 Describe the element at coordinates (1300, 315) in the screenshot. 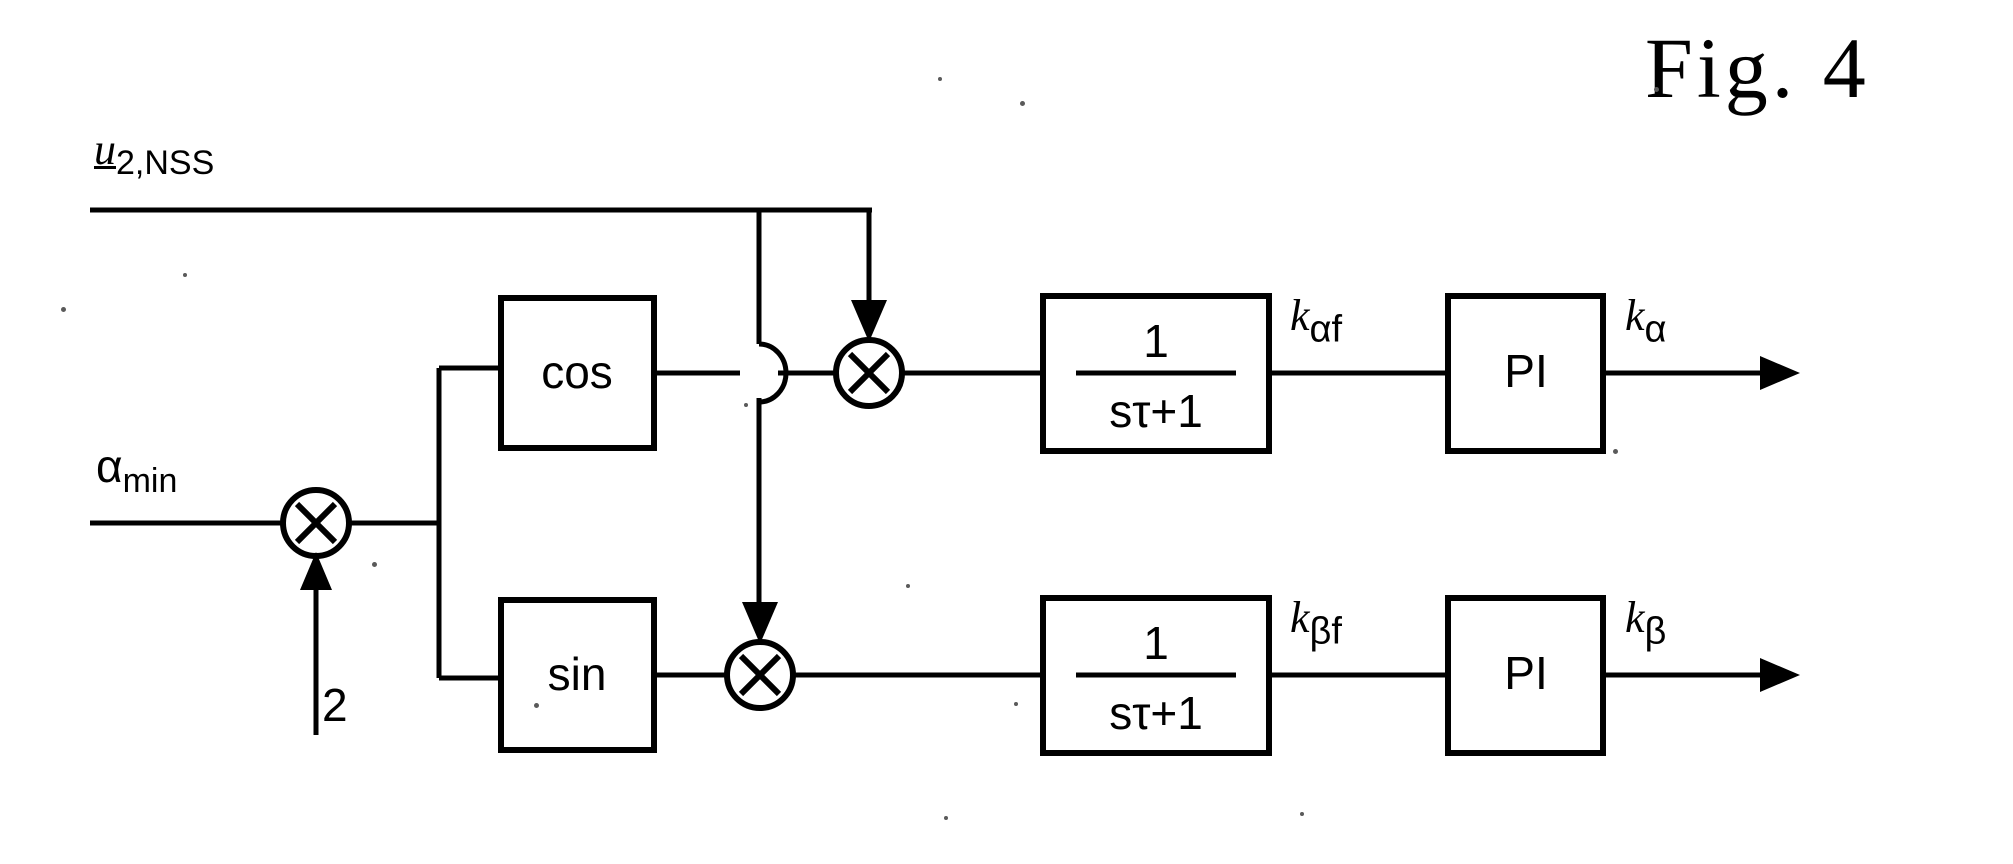

I see `k-alpha-f-base: k` at that location.